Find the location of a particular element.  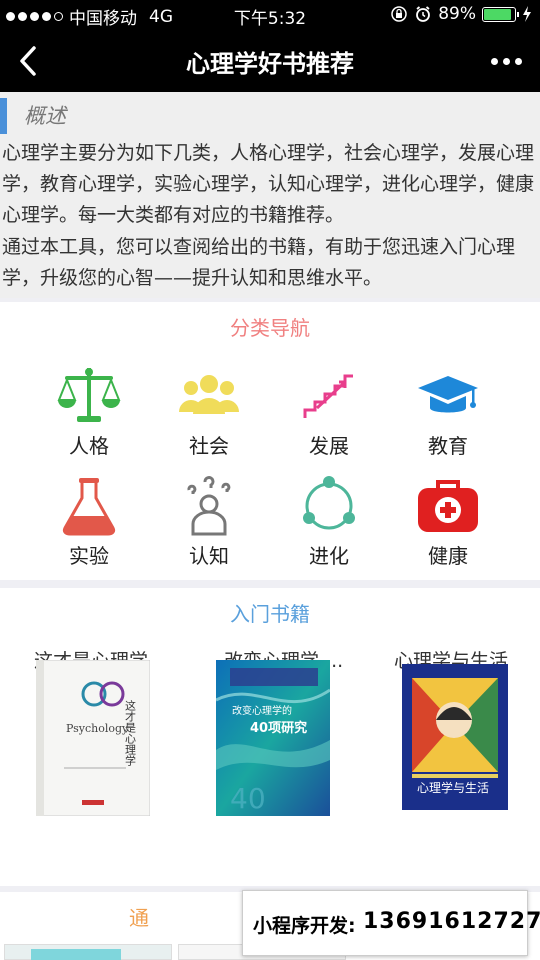

cover-subtitle: Psychology is located at coordinates (97, 728).